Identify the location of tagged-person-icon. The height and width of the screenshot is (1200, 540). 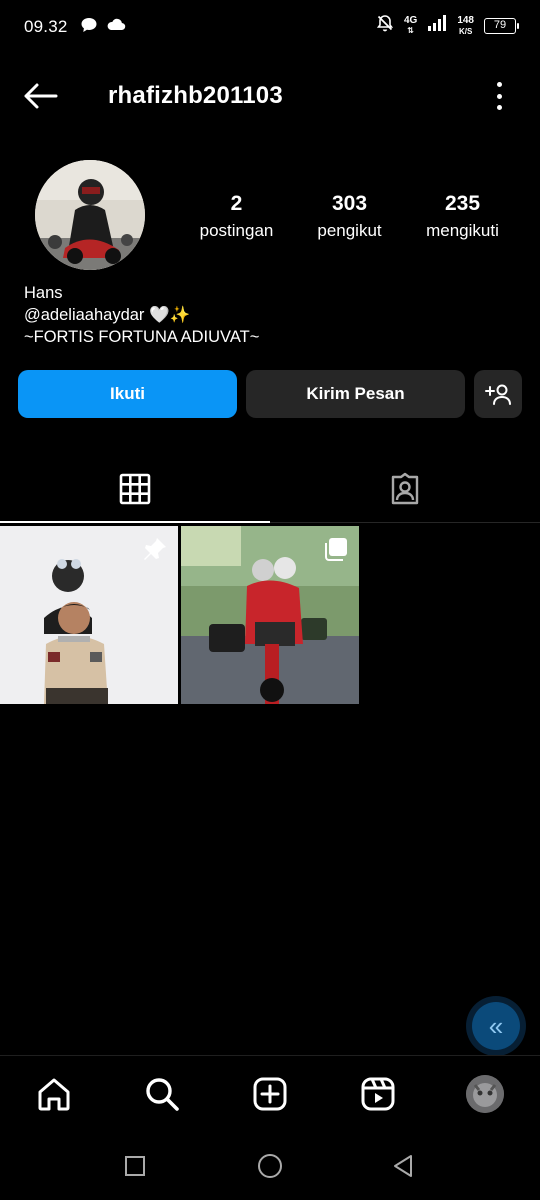
(405, 488).